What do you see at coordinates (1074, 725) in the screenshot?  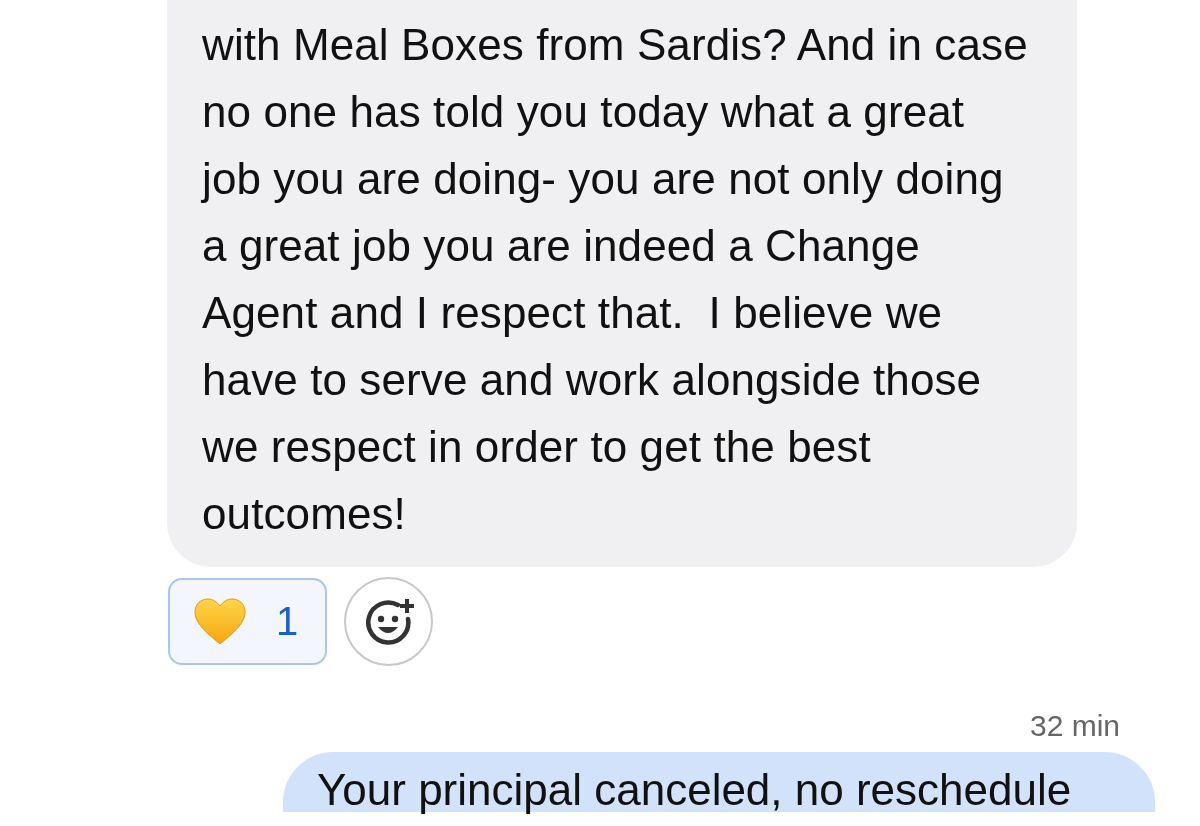 I see `message-time: 32 min` at bounding box center [1074, 725].